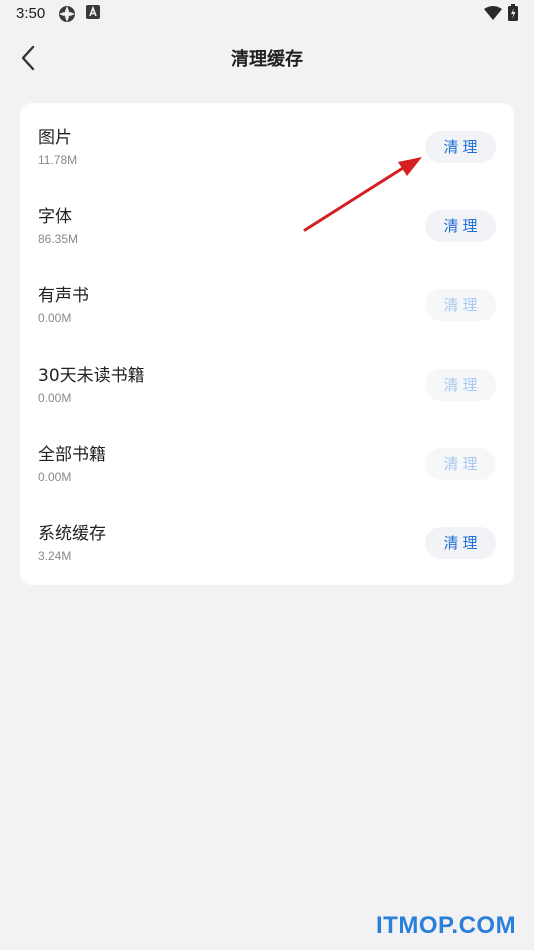 This screenshot has height=950, width=534. What do you see at coordinates (63, 296) in the screenshot?
I see `item-name: 有声书` at bounding box center [63, 296].